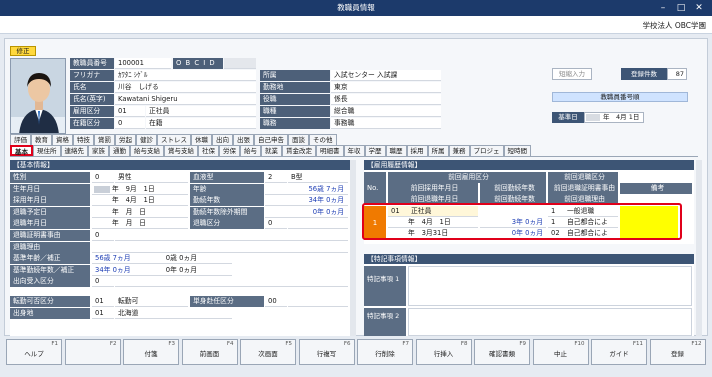  Describe the element at coordinates (151, 177) in the screenshot. I see `basic-value-0: 男性` at that location.